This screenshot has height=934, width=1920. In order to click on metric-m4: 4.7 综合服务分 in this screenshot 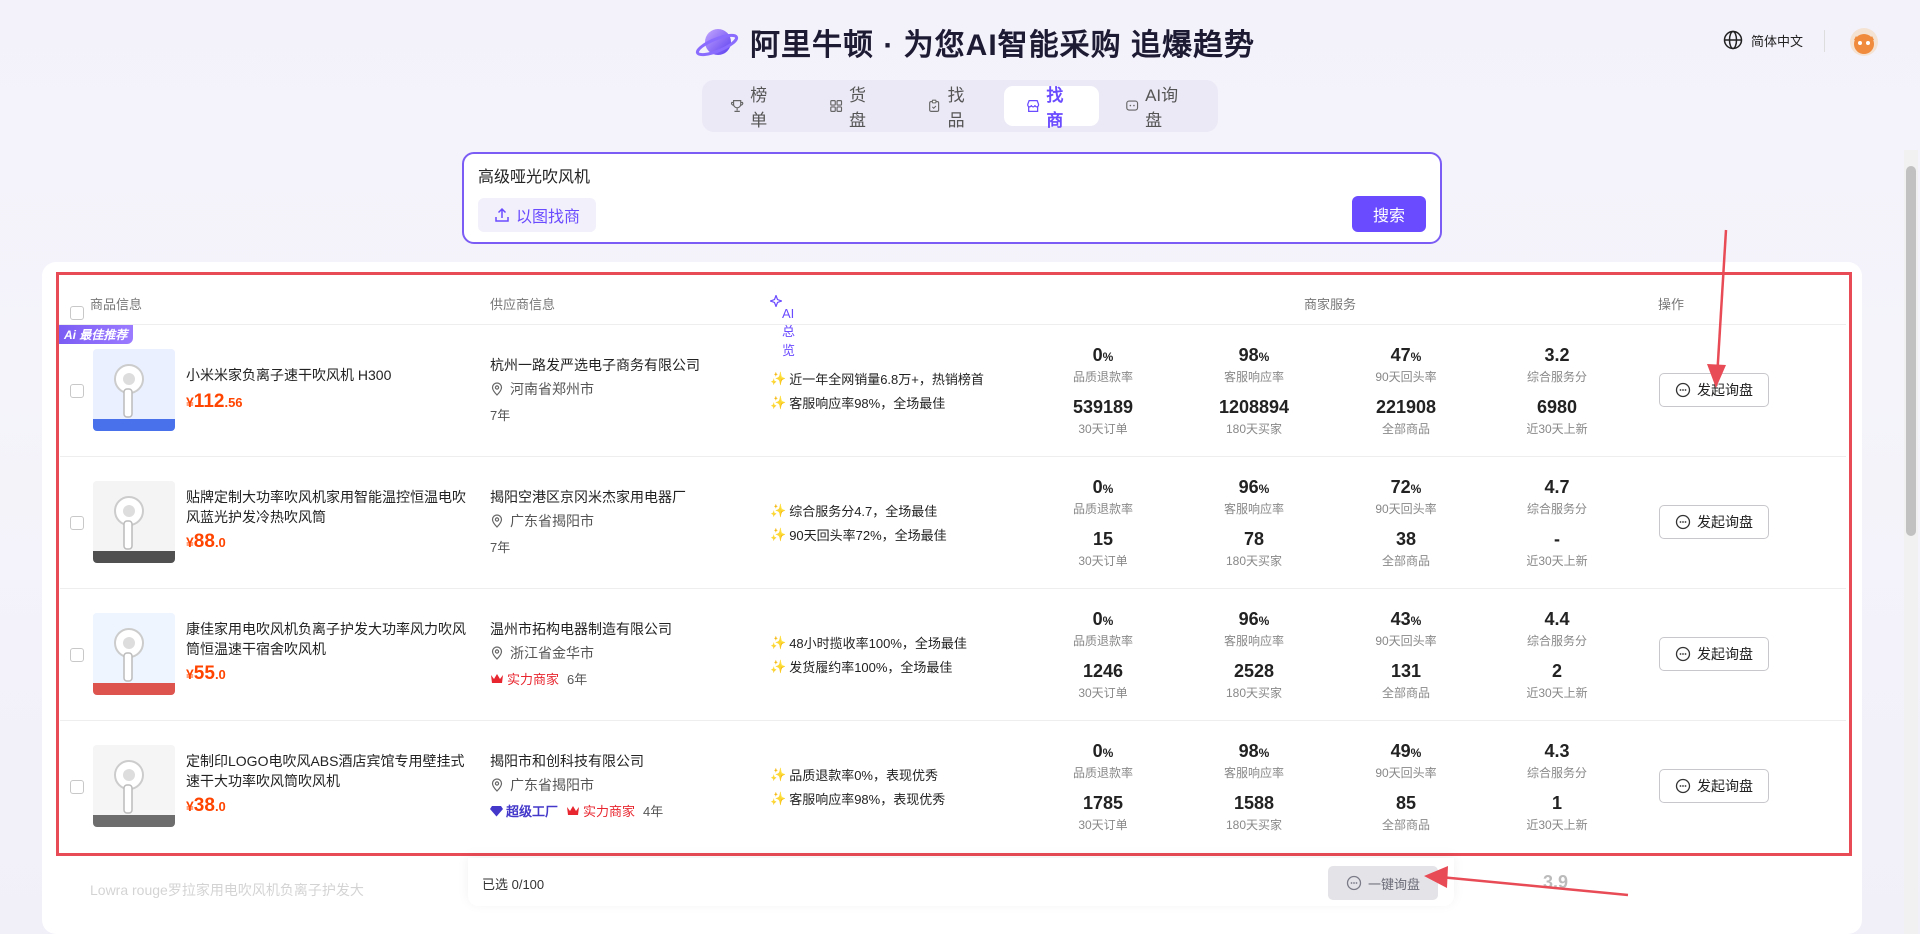, I will do `click(1556, 496)`.